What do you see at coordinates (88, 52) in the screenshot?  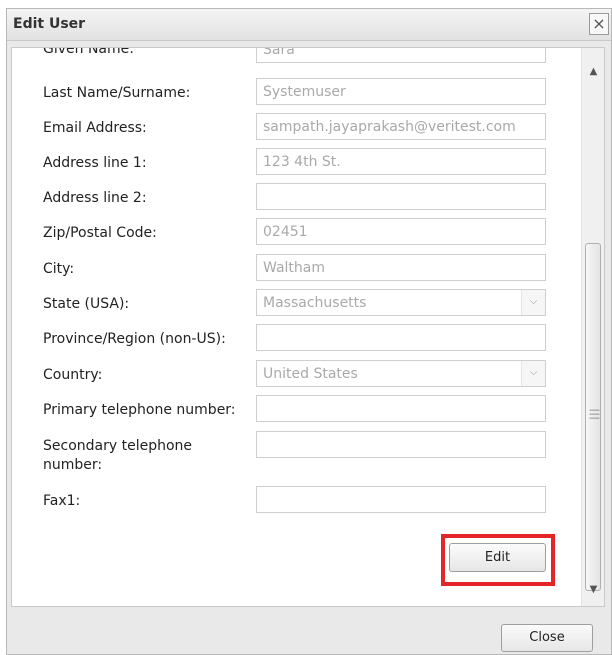 I see `given-name-label: Given Name:` at bounding box center [88, 52].